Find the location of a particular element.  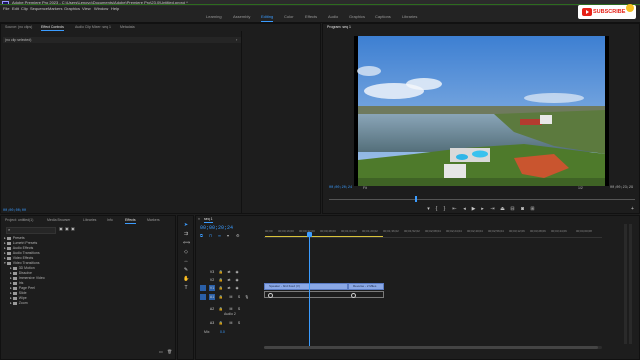

tree-zoom: ▸ Zoom is located at coordinates (19, 303).